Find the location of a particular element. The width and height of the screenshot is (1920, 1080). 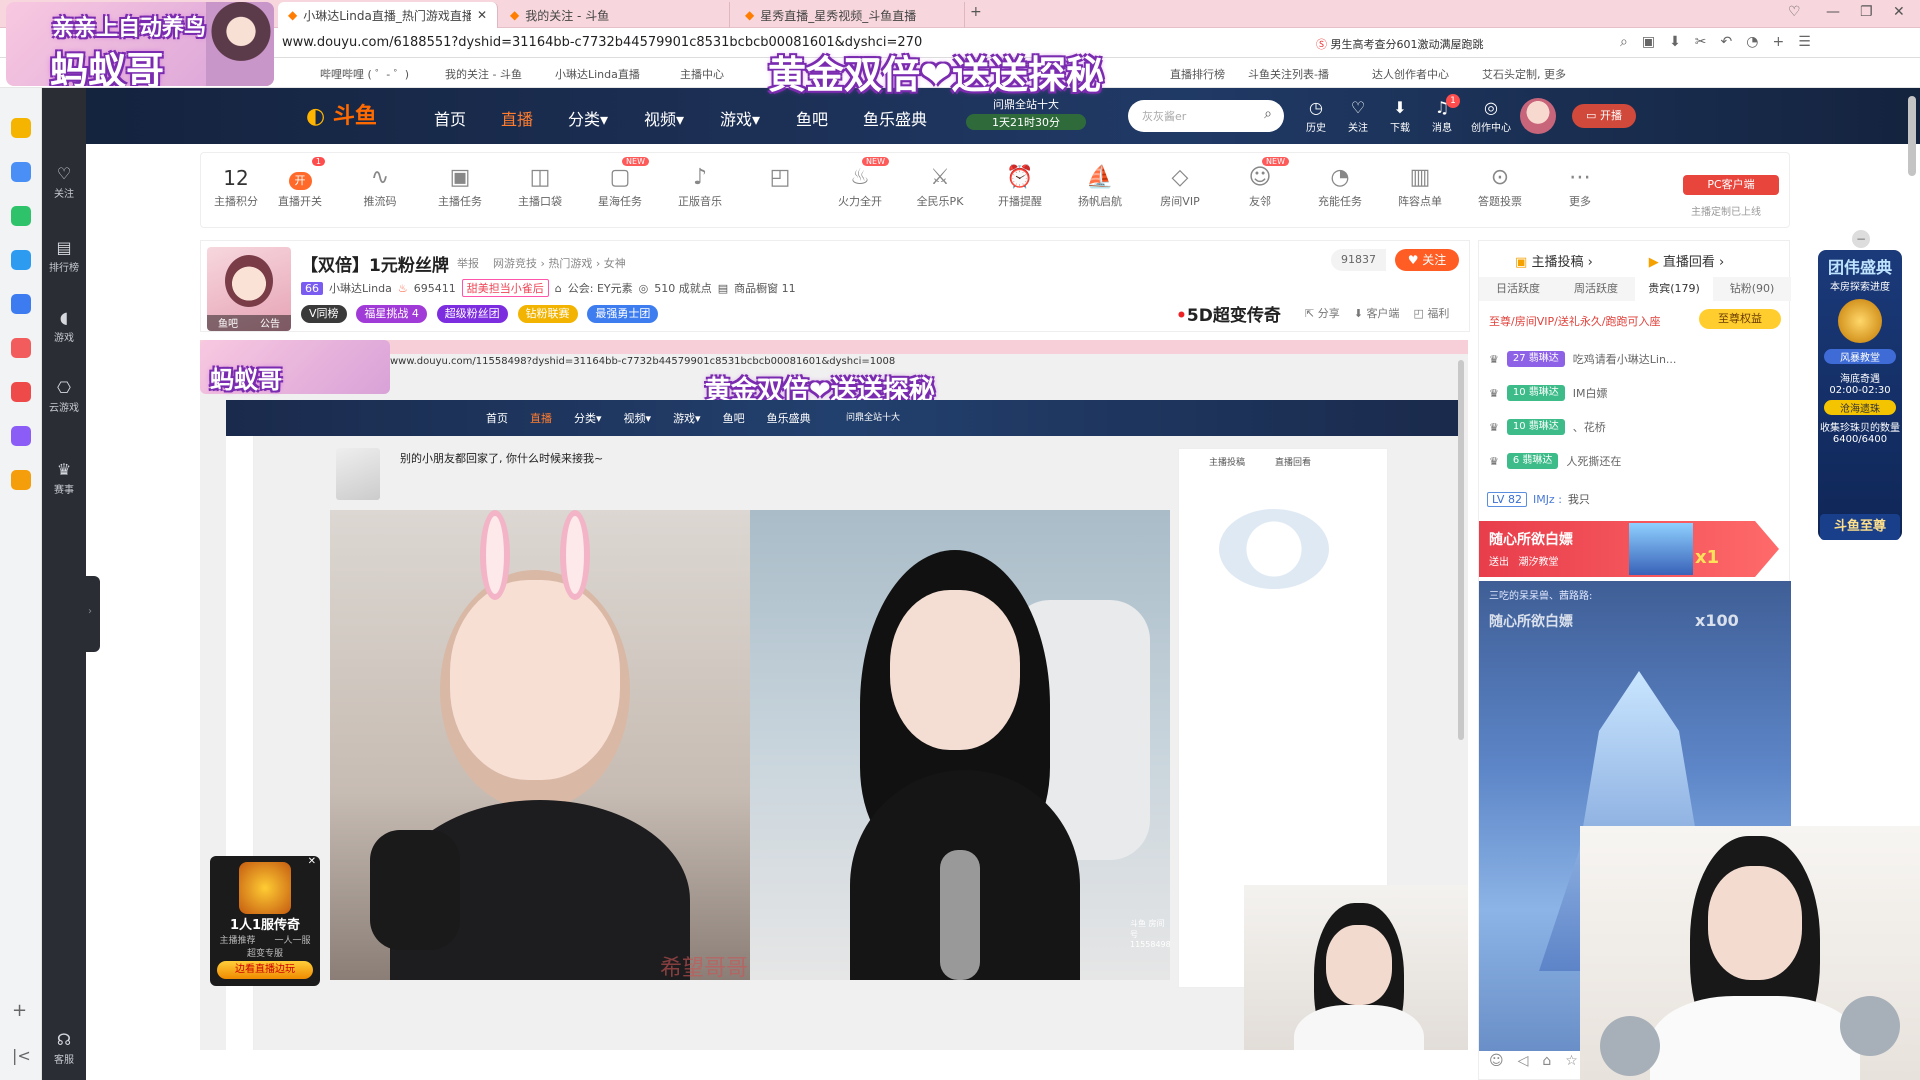

maximize-button: ❐ is located at coordinates (1866, 12).